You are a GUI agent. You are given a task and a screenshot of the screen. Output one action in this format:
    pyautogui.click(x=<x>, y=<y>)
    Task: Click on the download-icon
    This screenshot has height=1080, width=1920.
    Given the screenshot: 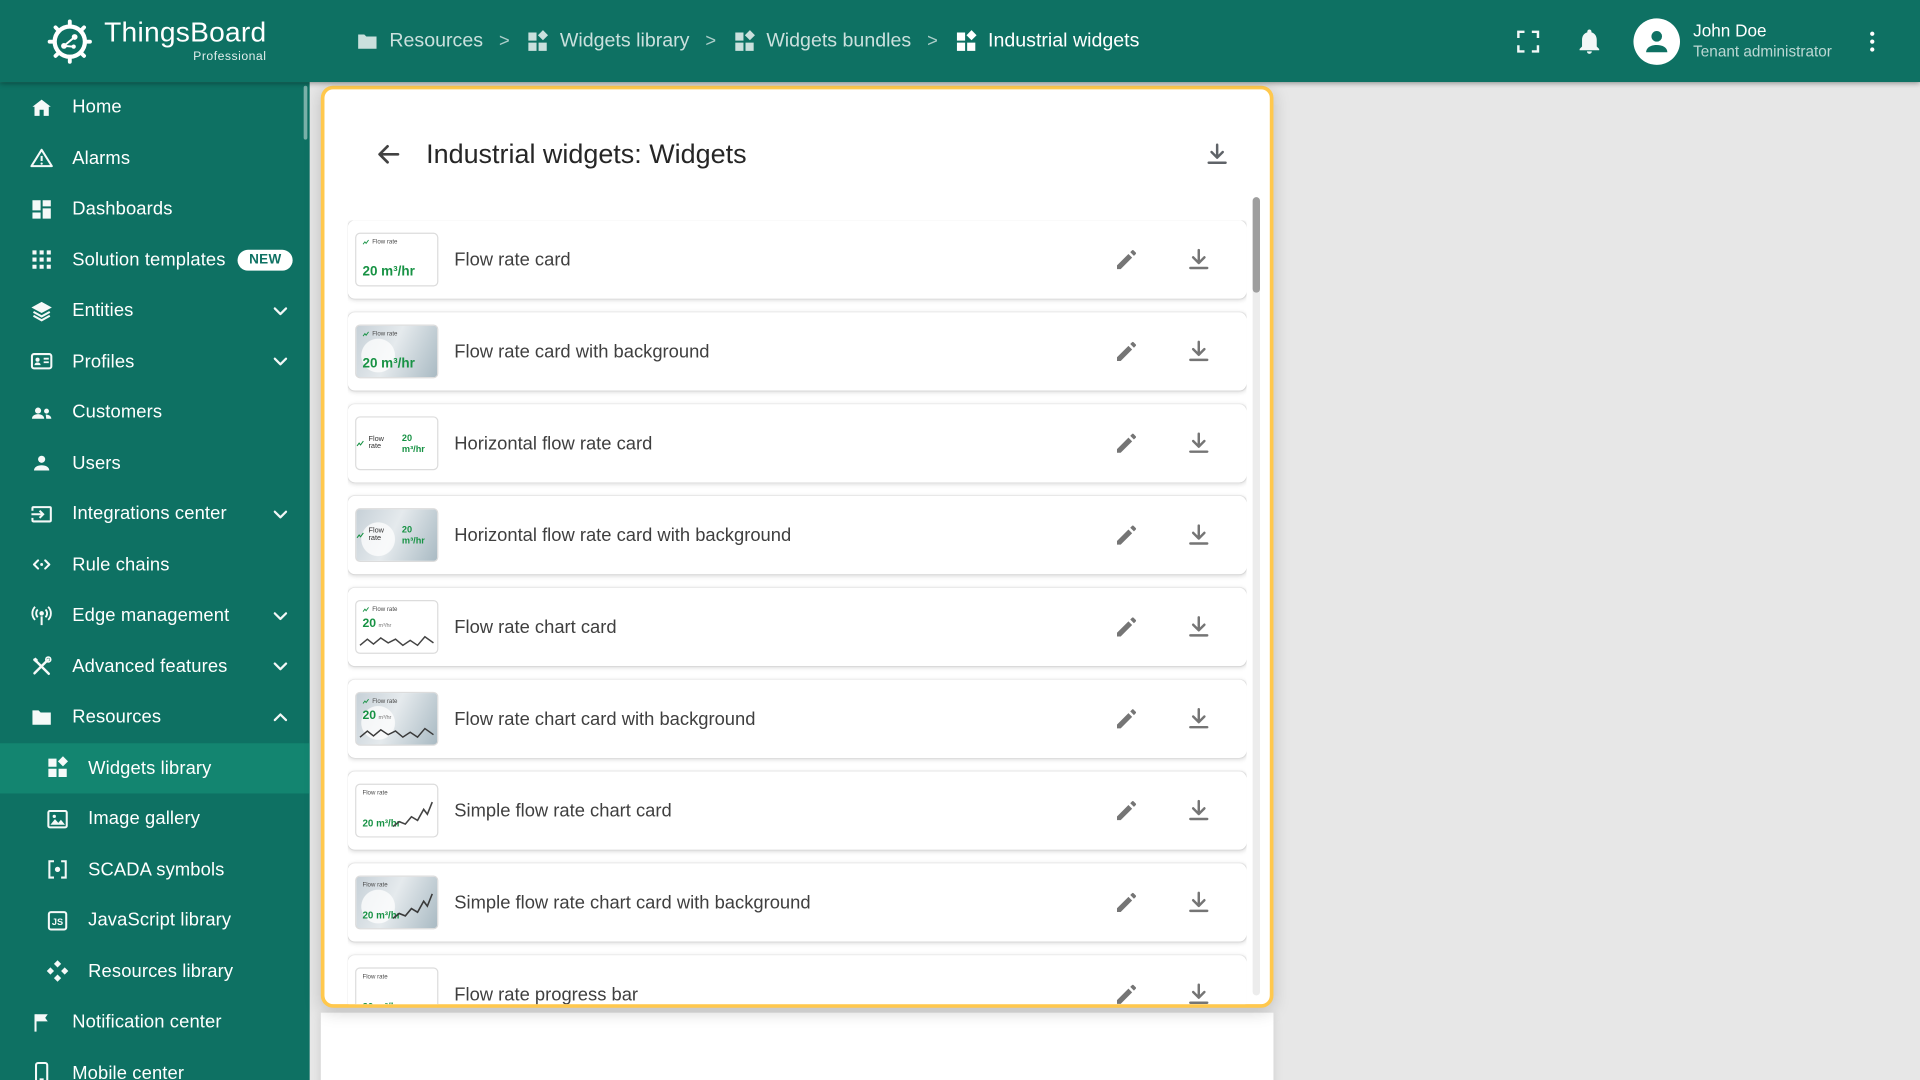 What is the action you would take?
    pyautogui.click(x=1198, y=627)
    